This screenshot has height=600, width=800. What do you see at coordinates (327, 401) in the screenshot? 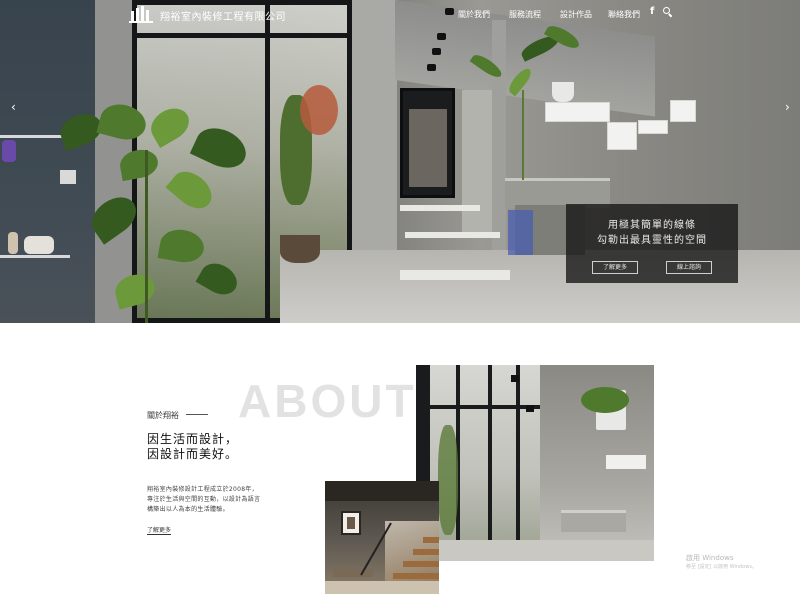
I see `about-bg-word: ABOUT` at bounding box center [327, 401].